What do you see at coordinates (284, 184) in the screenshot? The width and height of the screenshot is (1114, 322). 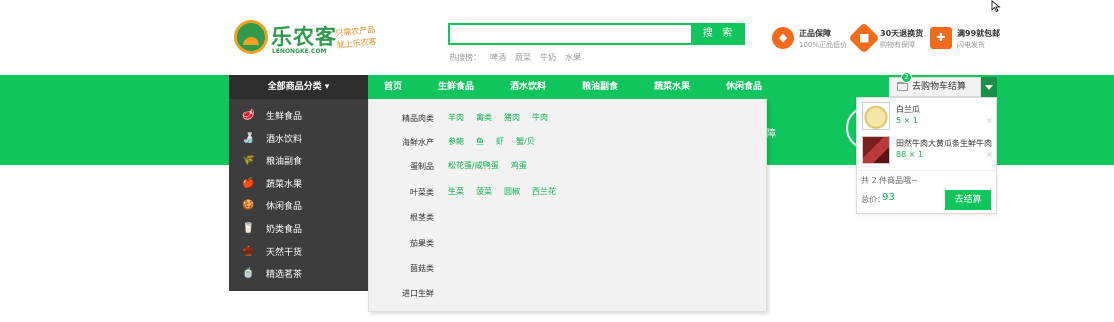 I see `category-label: 蔬菜水果` at bounding box center [284, 184].